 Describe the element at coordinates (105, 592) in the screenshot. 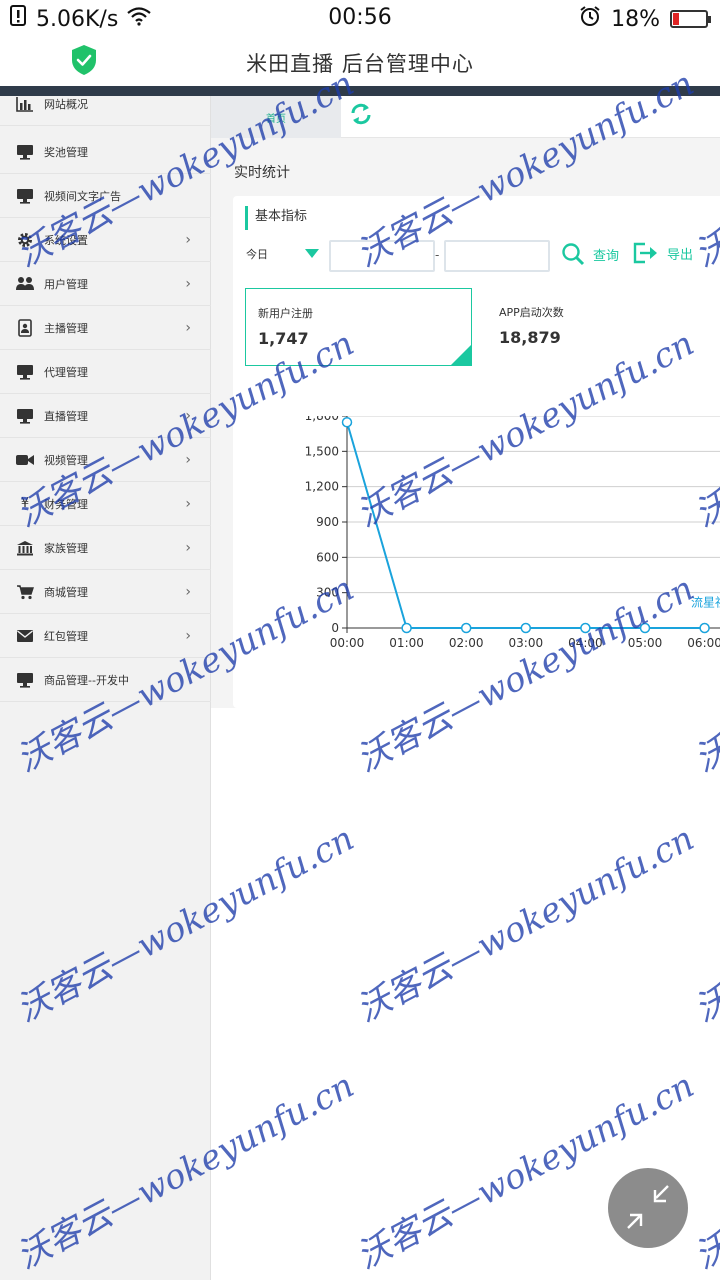

I see `sidebar-item-mall-management: 商城管理 ›` at that location.